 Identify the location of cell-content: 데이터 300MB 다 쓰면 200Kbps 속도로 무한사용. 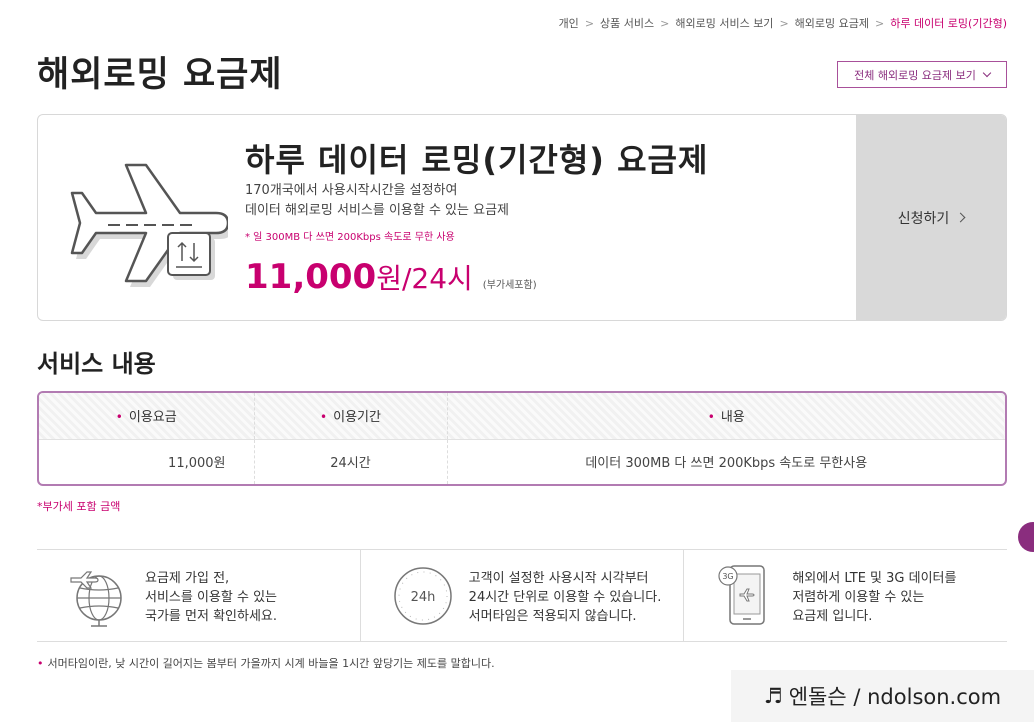
(726, 464).